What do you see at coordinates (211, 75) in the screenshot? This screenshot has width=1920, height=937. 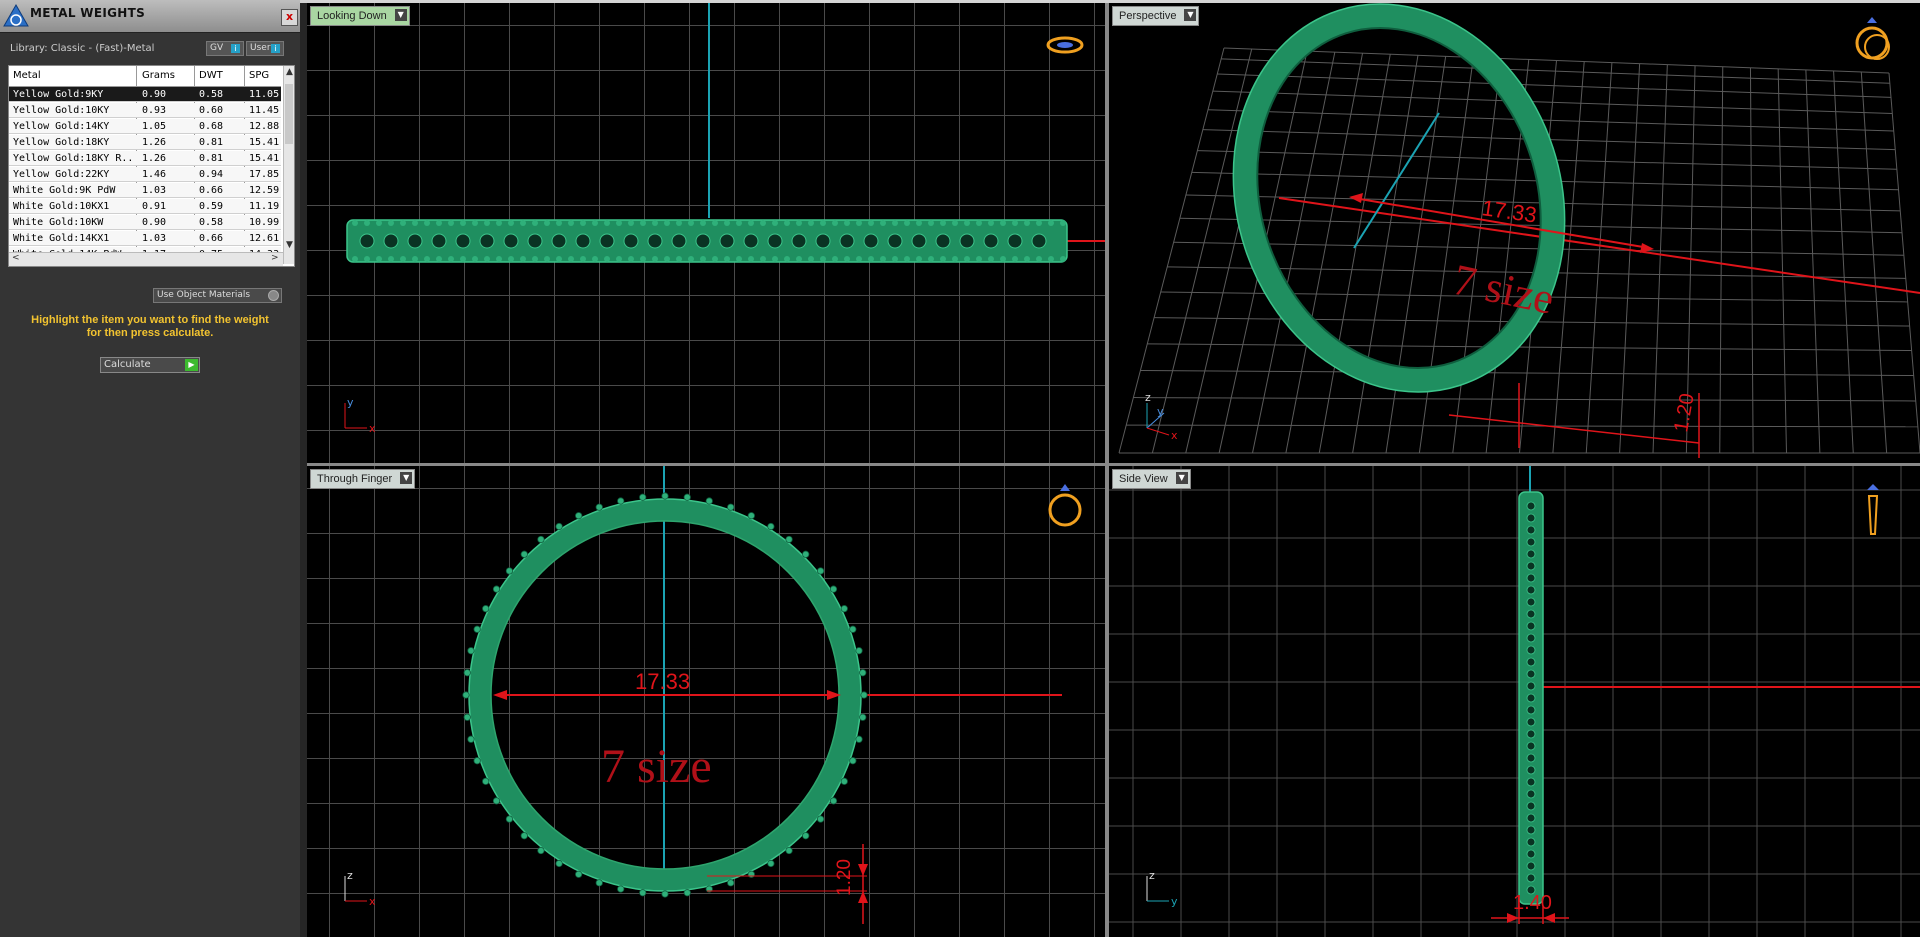 I see `column-header-dwt: DWT` at bounding box center [211, 75].